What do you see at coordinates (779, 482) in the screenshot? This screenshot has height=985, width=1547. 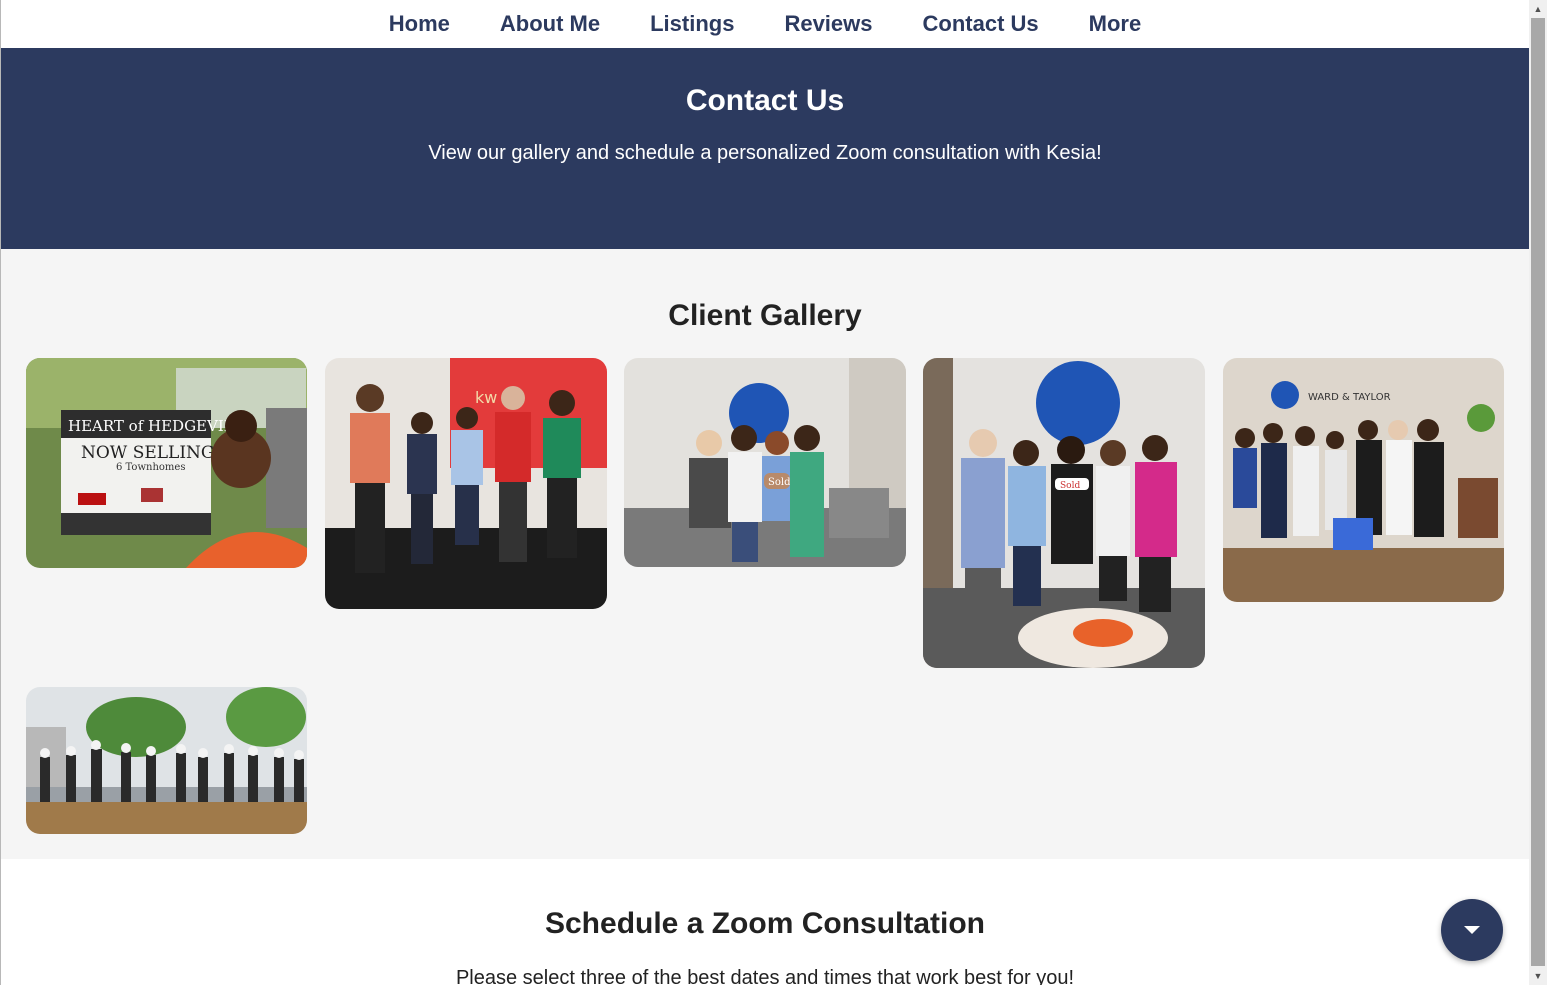 I see `sold-badge-3: Sold` at bounding box center [779, 482].